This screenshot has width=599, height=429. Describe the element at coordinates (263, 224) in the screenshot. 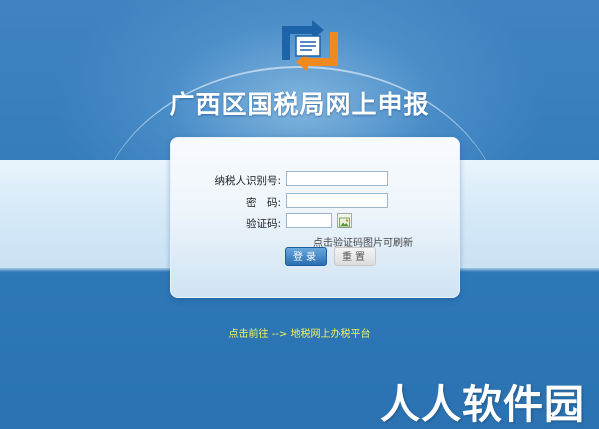

I see `captcha-label: 验证码:` at that location.